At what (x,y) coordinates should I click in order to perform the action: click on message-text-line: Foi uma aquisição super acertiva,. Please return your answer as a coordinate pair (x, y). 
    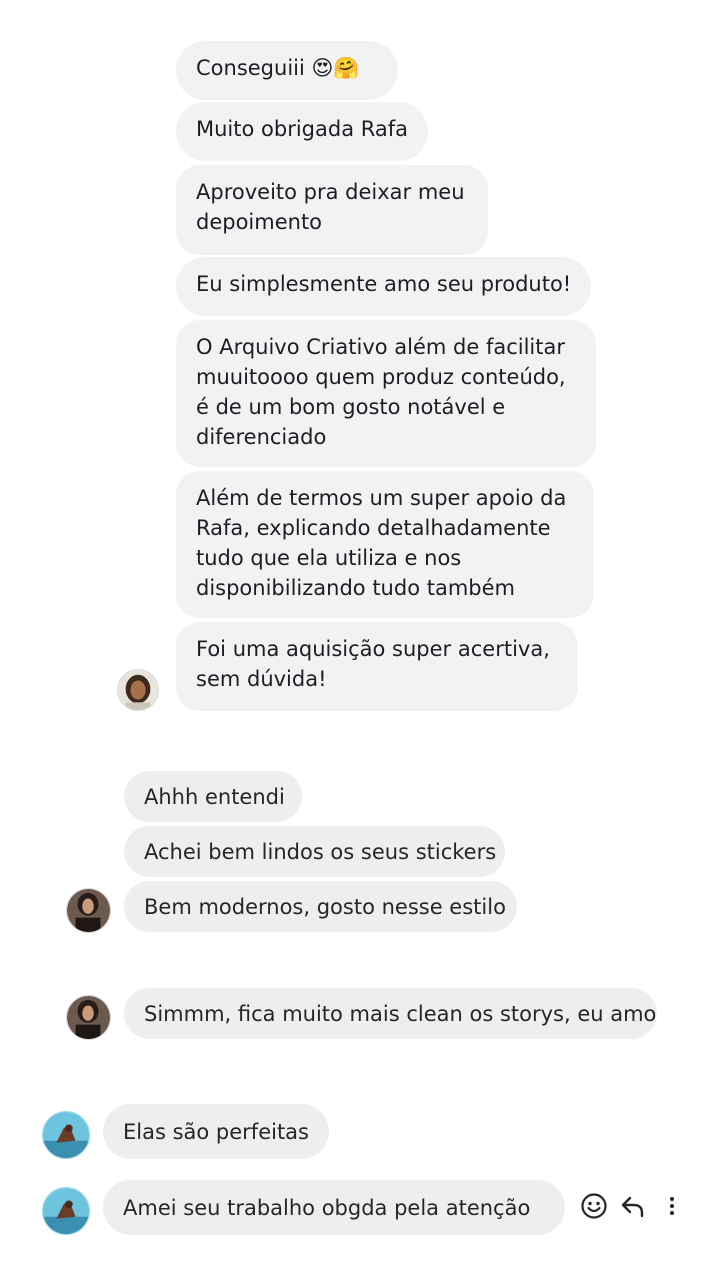
    Looking at the image, I should click on (373, 649).